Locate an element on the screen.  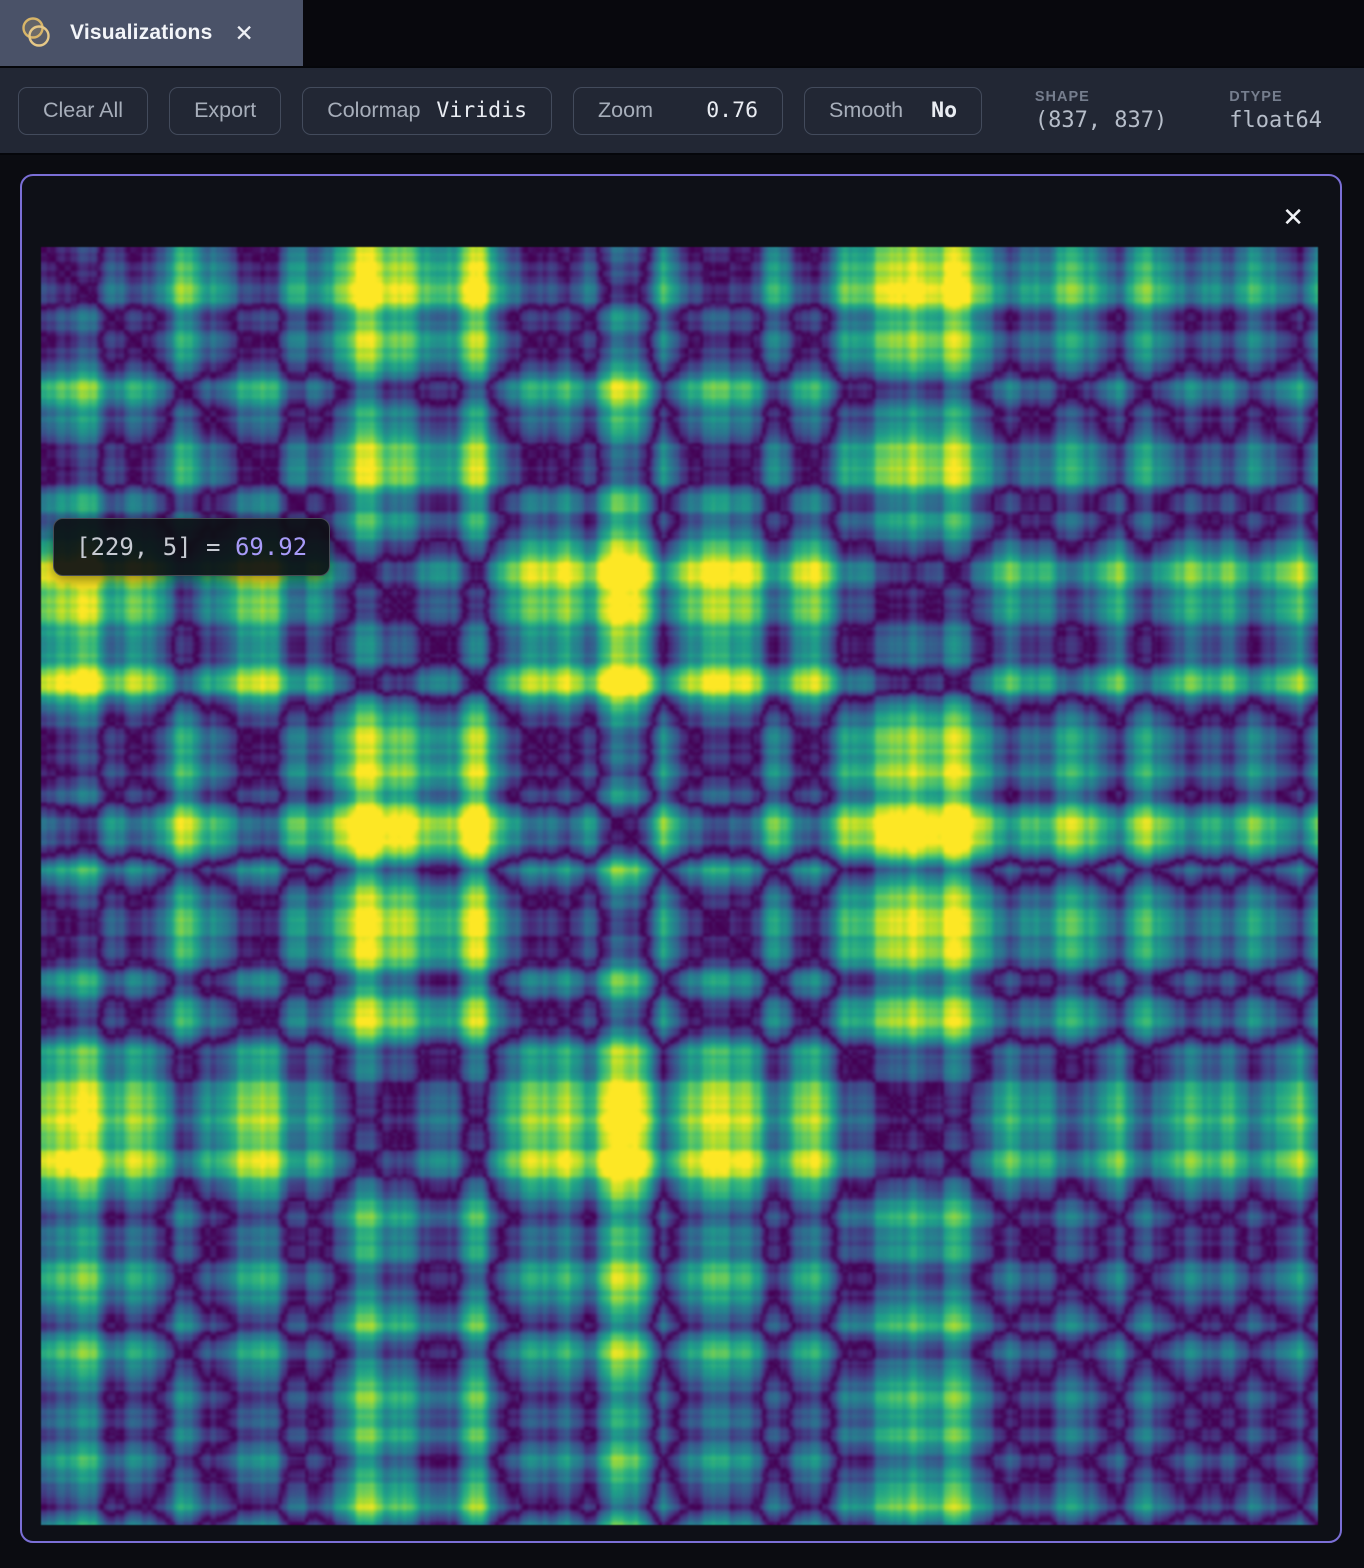
colormap-value: Viridis is located at coordinates (482, 110).